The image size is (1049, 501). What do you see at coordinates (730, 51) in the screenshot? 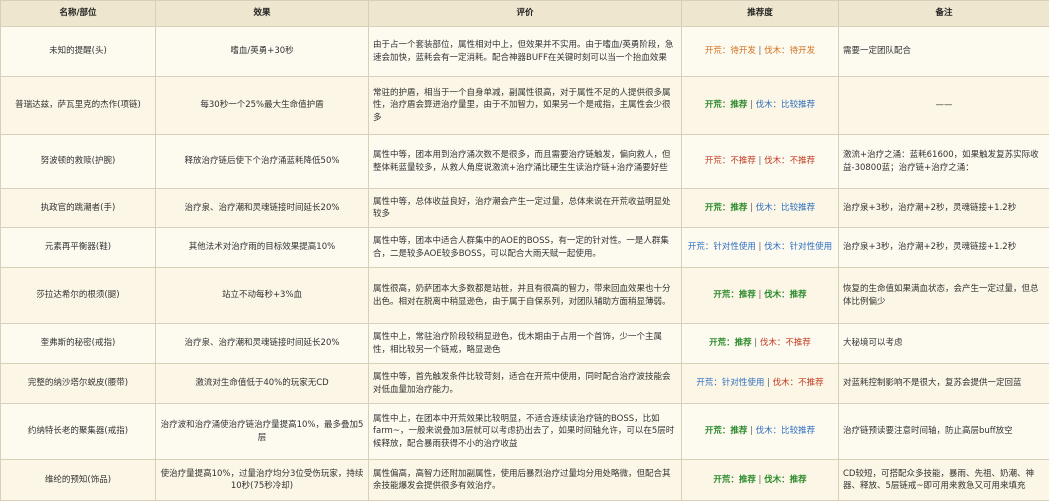
I see `rec-raid-progression: 开荒：待开发` at bounding box center [730, 51].